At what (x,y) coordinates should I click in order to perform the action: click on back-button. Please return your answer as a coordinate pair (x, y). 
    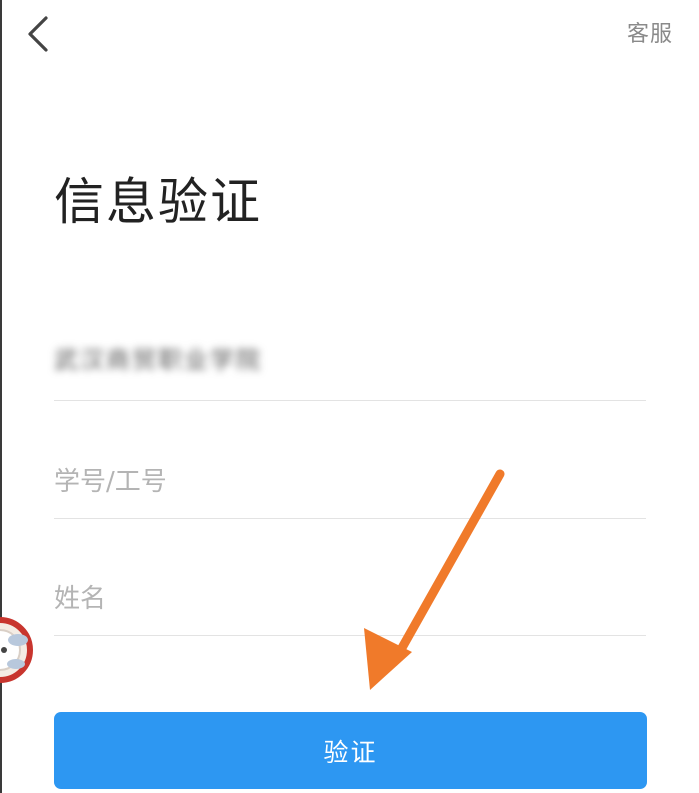
    Looking at the image, I should click on (40, 34).